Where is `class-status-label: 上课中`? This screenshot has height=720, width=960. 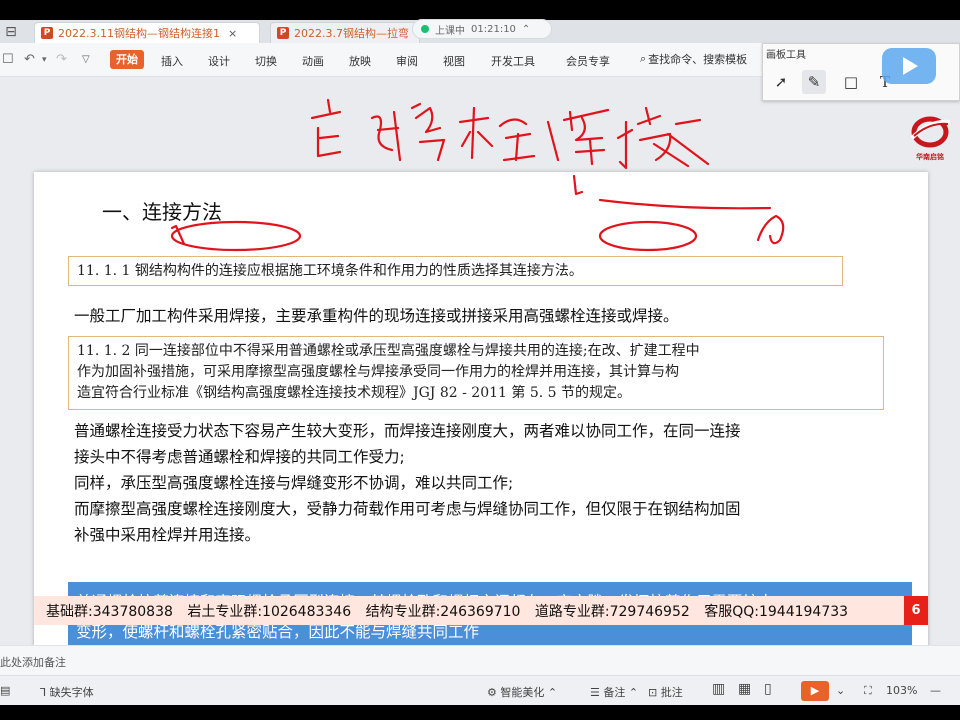 class-status-label: 上课中 is located at coordinates (450, 31).